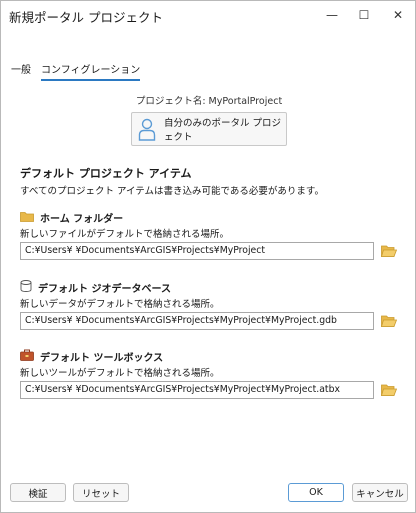  What do you see at coordinates (38, 492) in the screenshot?
I see `validate-button: 検証` at bounding box center [38, 492].